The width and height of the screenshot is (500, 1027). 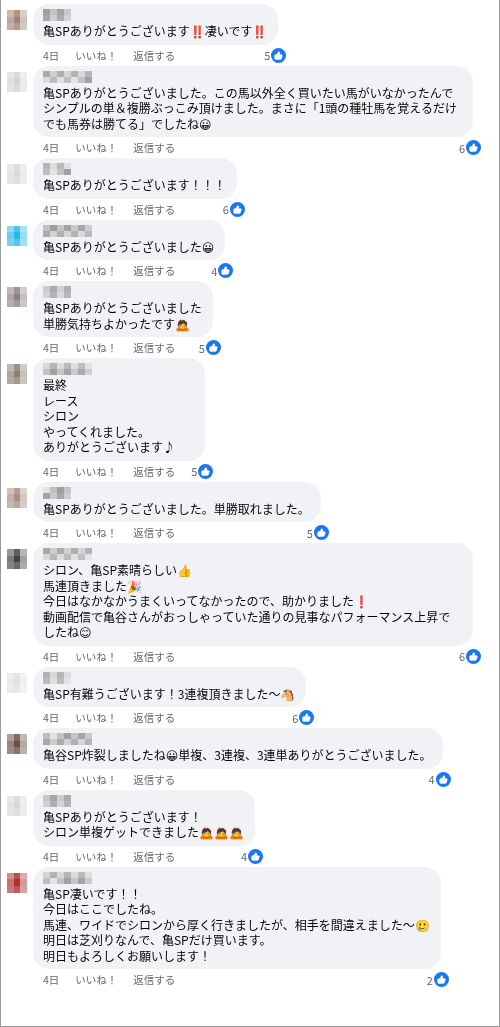 I want to click on comment-text: 亀SPありがとうございます！, so click(x=123, y=816).